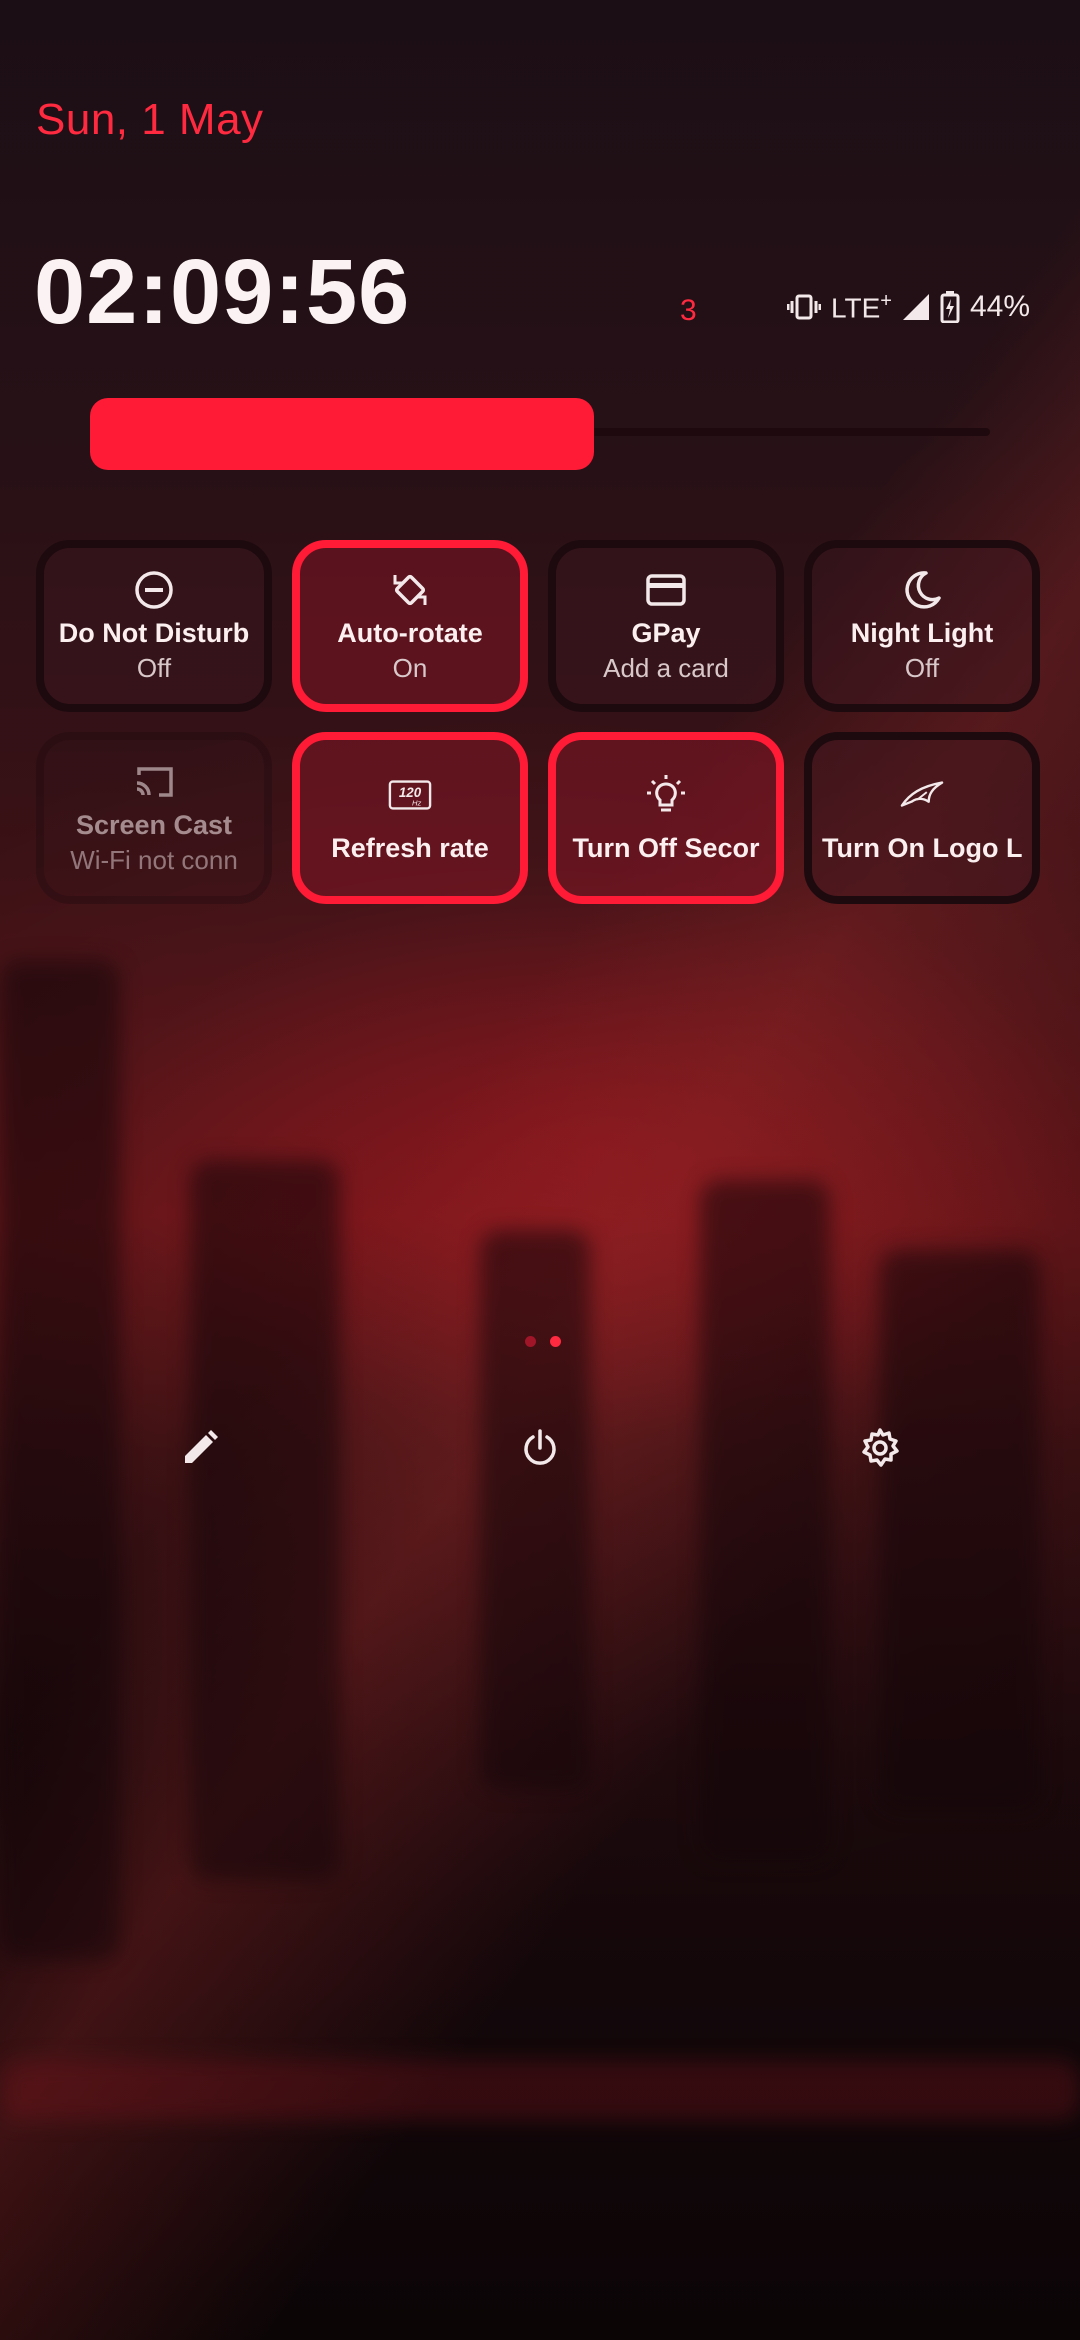 This screenshot has width=1080, height=2340. I want to click on tile-label: Turn On Logo L, so click(922, 847).